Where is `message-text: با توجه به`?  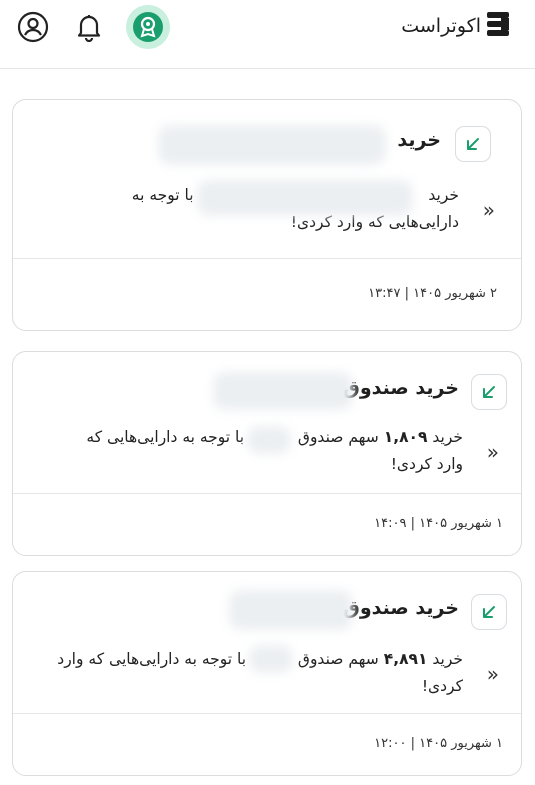 message-text: با توجه به is located at coordinates (162, 195).